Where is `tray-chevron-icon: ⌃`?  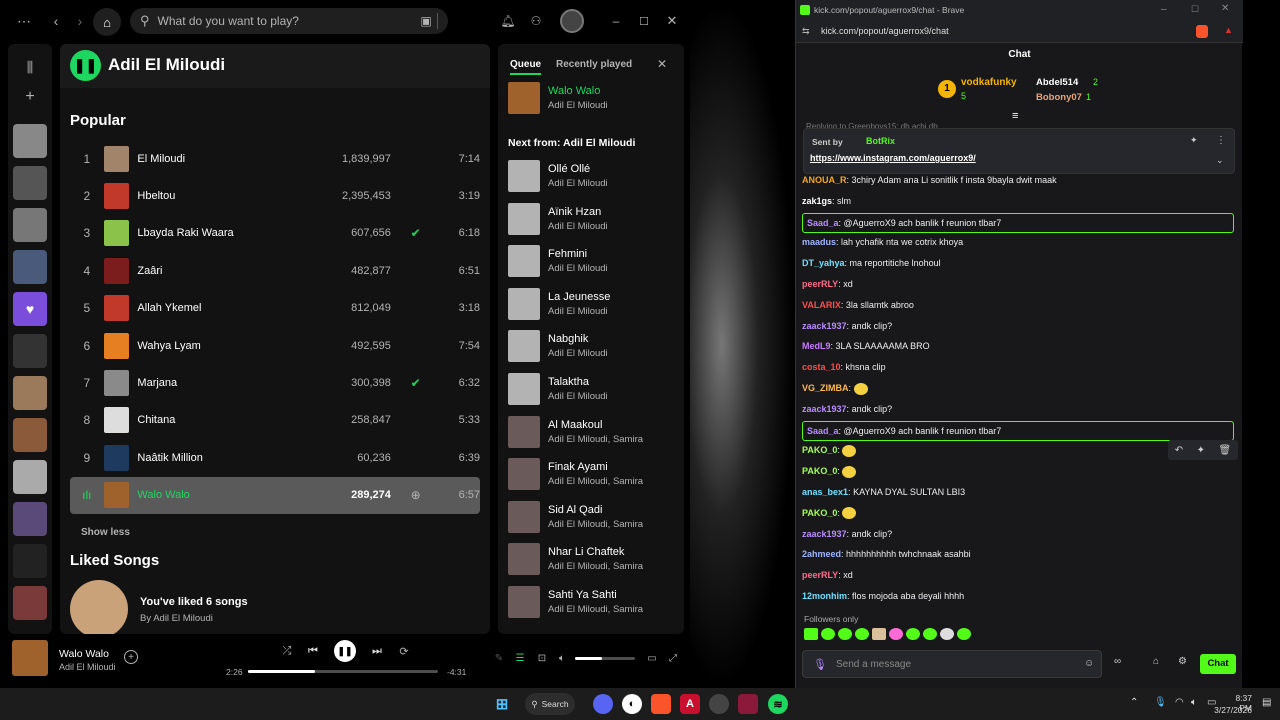
tray-chevron-icon: ⌃ is located at coordinates (1134, 702).